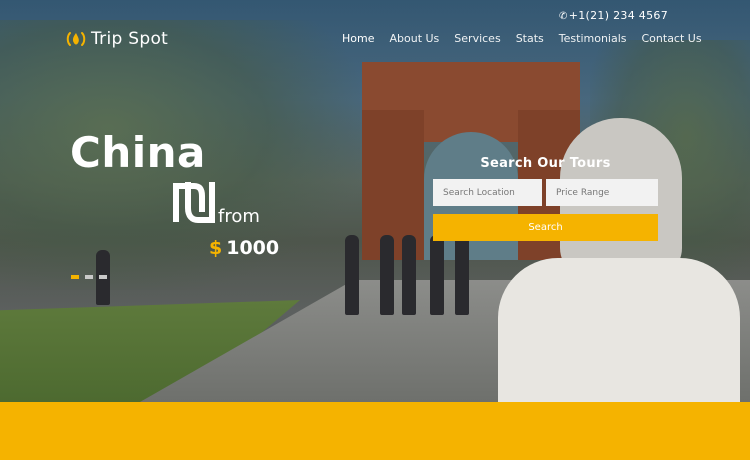 The width and height of the screenshot is (750, 460). Describe the element at coordinates (76, 39) in the screenshot. I see `flame-logo-icon` at that location.